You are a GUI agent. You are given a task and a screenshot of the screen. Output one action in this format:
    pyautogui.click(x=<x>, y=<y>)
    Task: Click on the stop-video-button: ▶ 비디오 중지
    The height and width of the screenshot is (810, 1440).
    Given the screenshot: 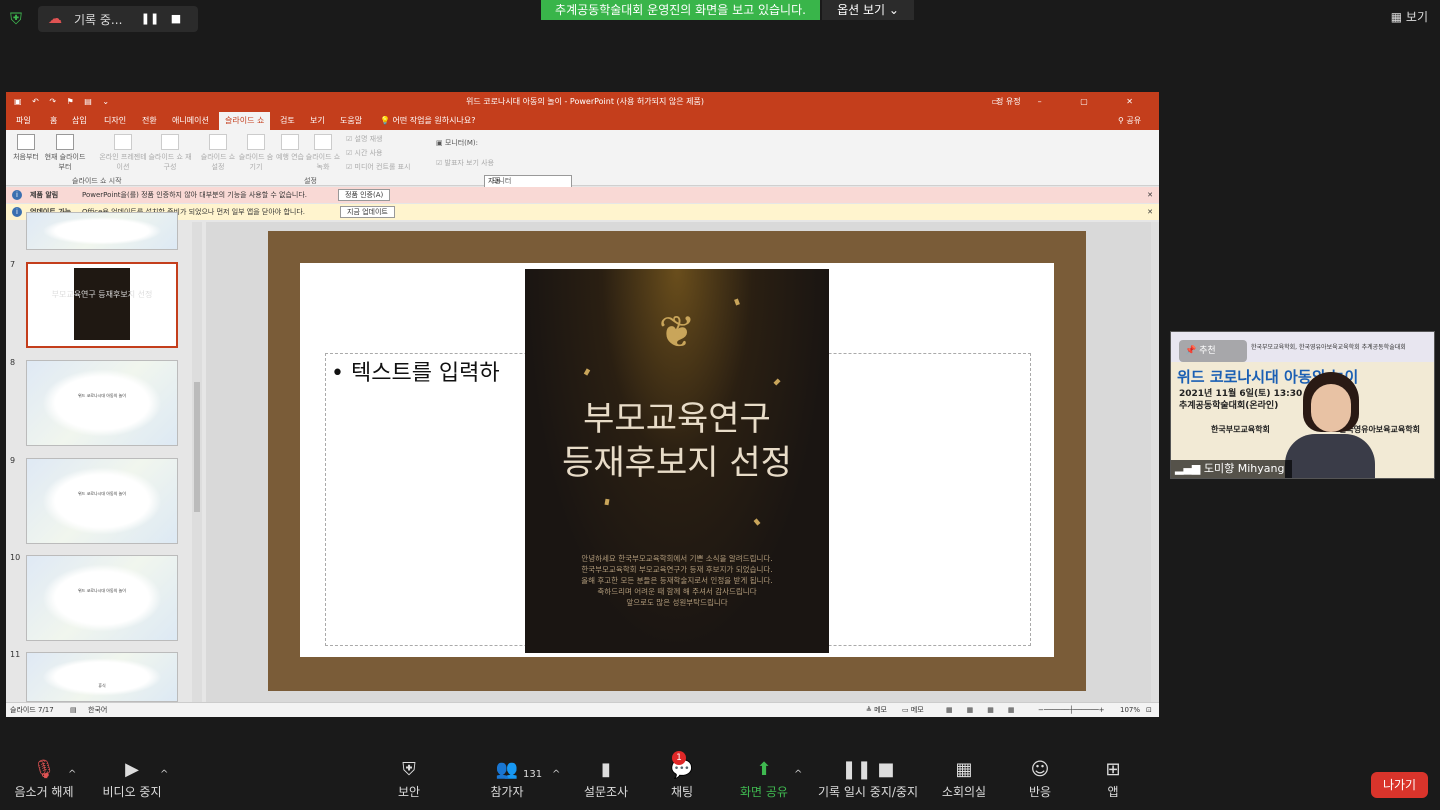 What is the action you would take?
    pyautogui.click(x=132, y=777)
    